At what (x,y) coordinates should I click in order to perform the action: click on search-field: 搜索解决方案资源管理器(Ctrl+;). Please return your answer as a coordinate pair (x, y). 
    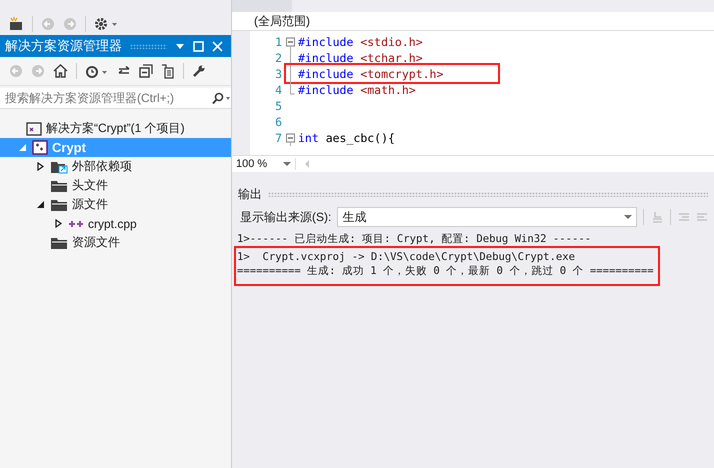
    Looking at the image, I should click on (115, 98).